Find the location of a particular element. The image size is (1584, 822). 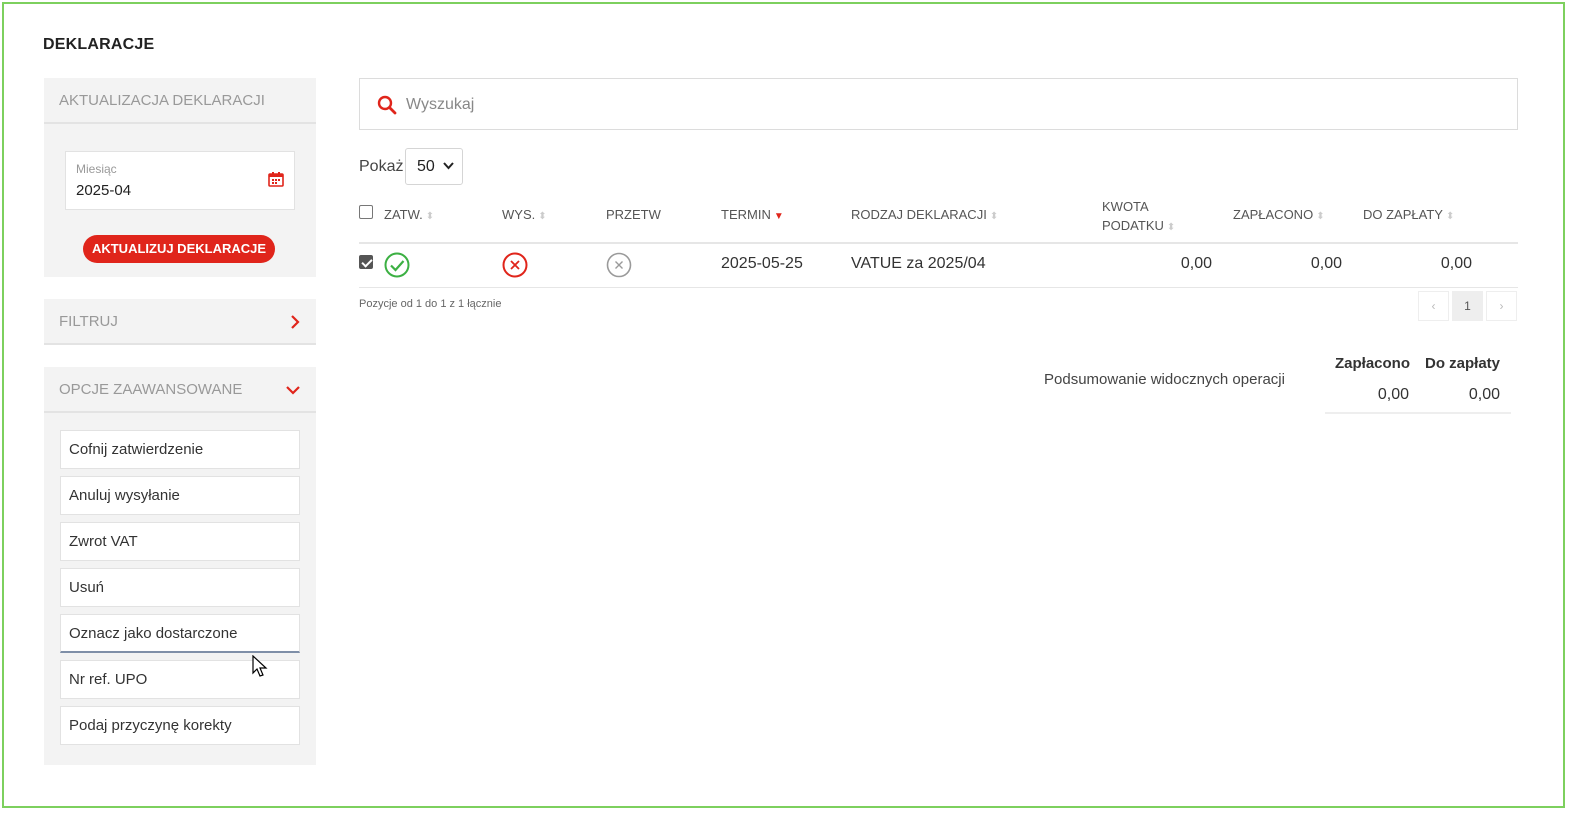

col-label: PRZETW is located at coordinates (633, 214).